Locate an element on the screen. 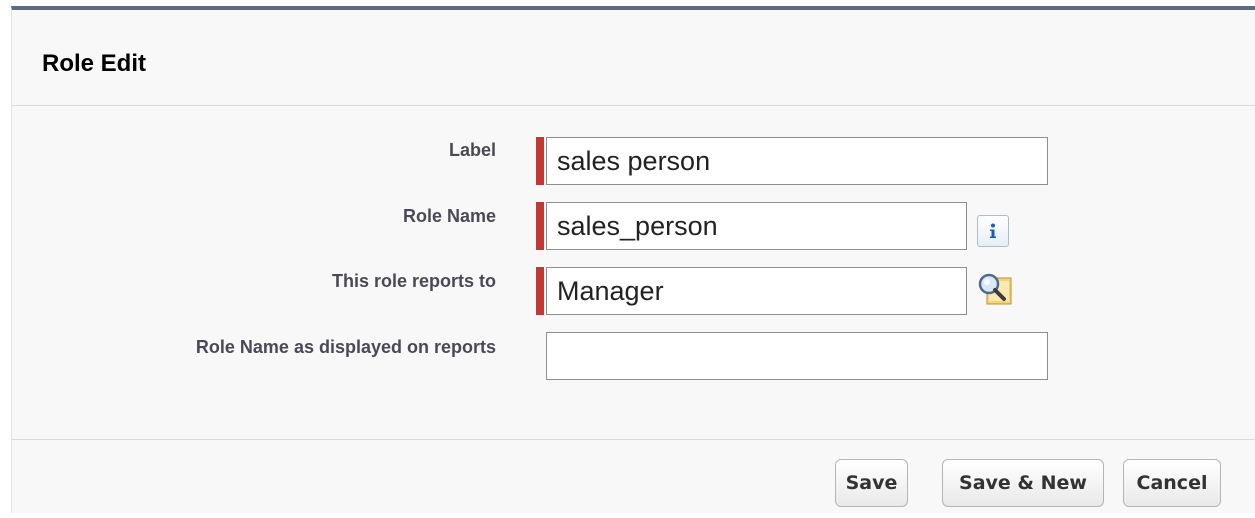  reports-to-input is located at coordinates (756, 291).